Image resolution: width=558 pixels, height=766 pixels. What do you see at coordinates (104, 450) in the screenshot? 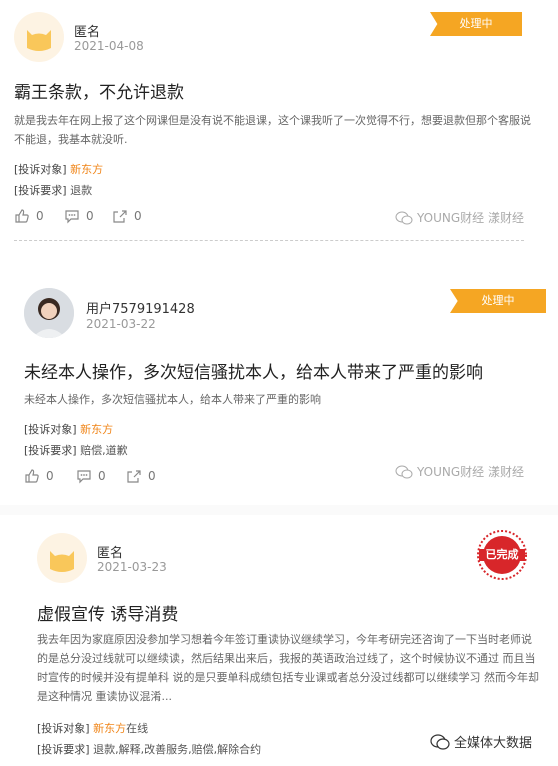
I see `request-value: 赔偿,道歉` at bounding box center [104, 450].